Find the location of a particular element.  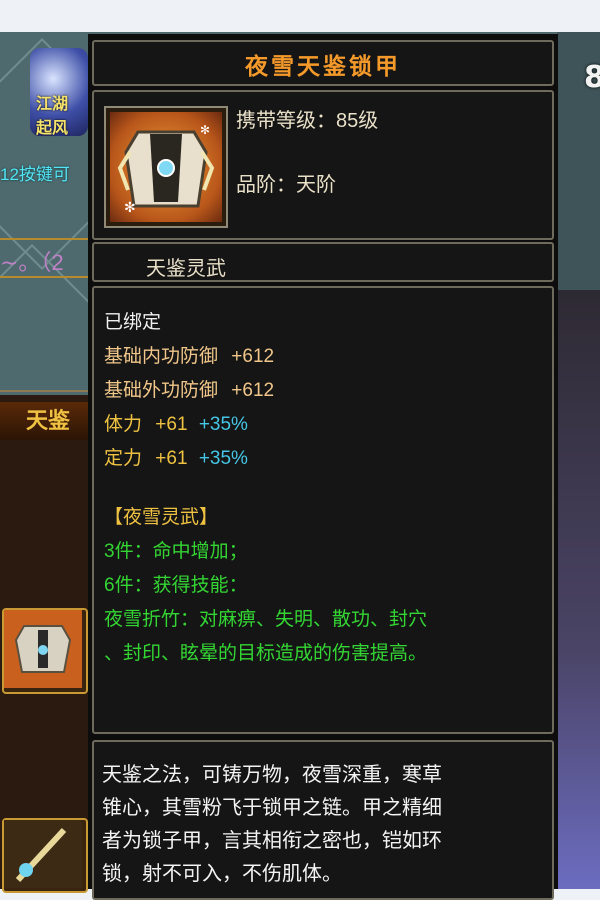

stat-focus: 定力 +61 +35% is located at coordinates (176, 458).